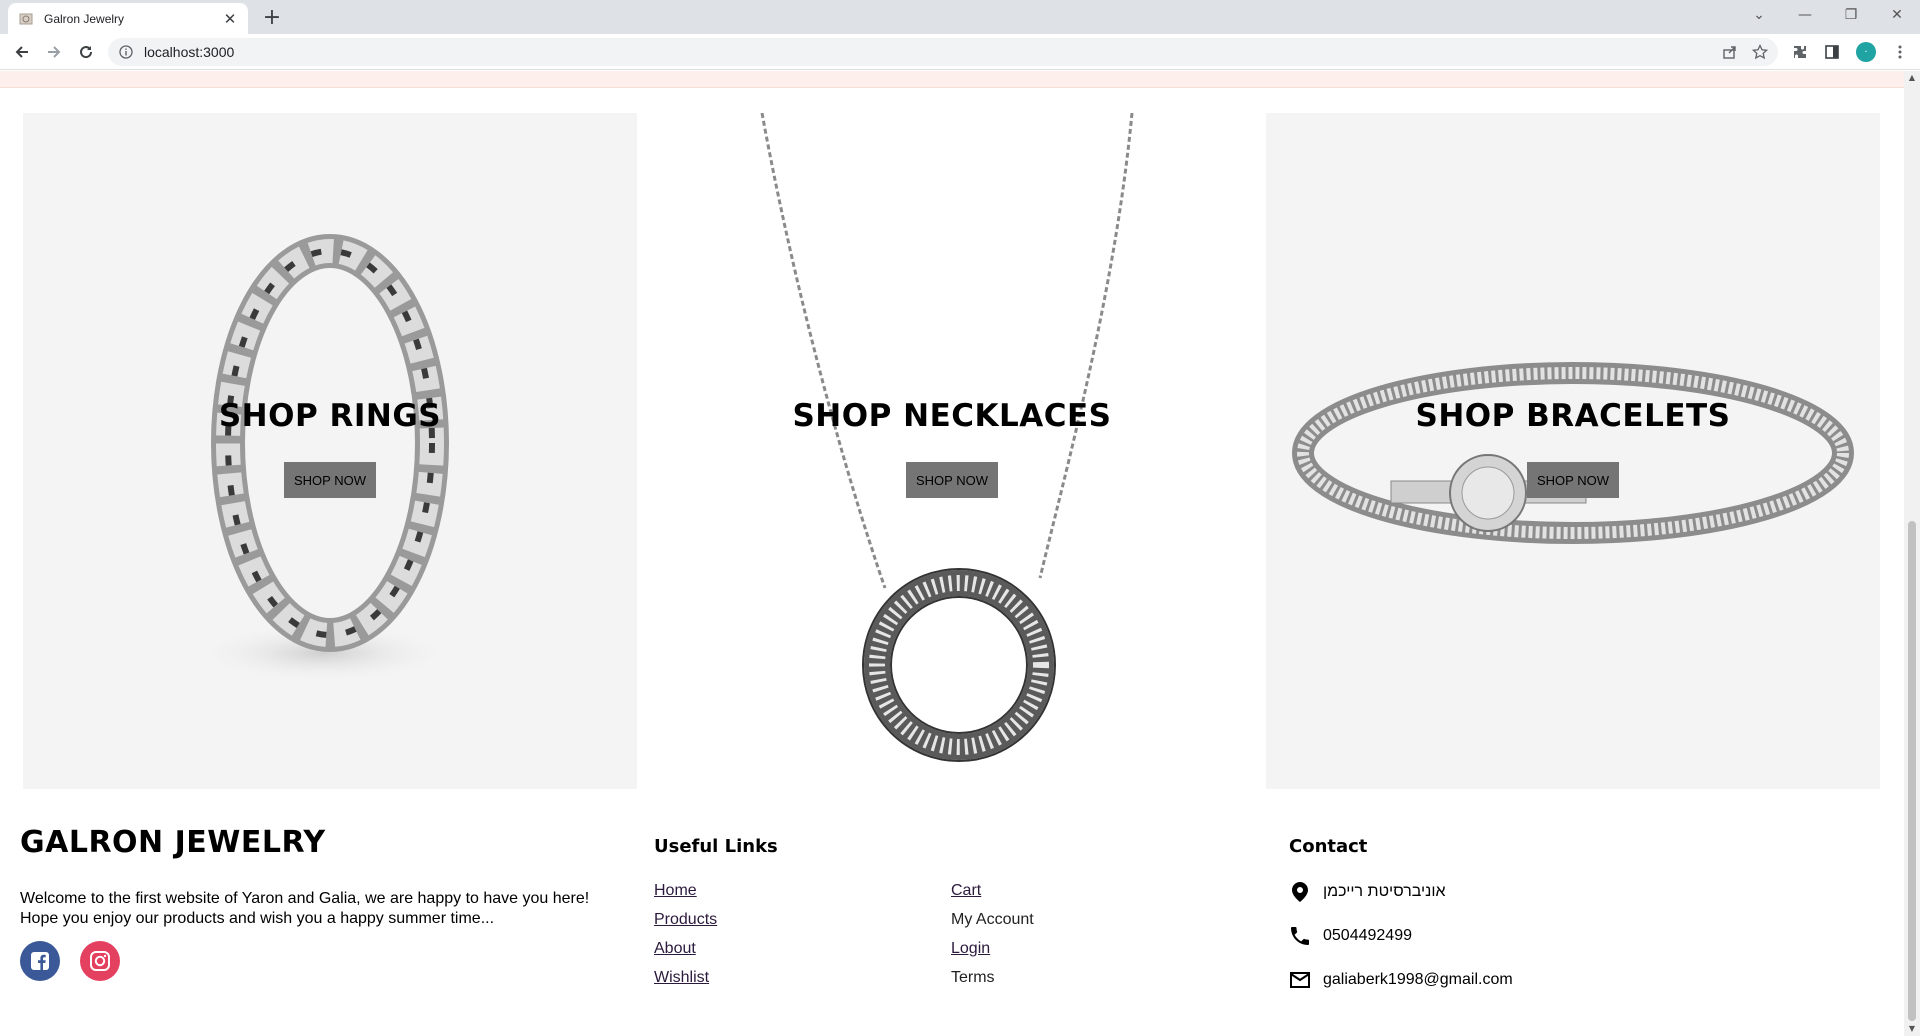  I want to click on ring-image, so click(323, 458).